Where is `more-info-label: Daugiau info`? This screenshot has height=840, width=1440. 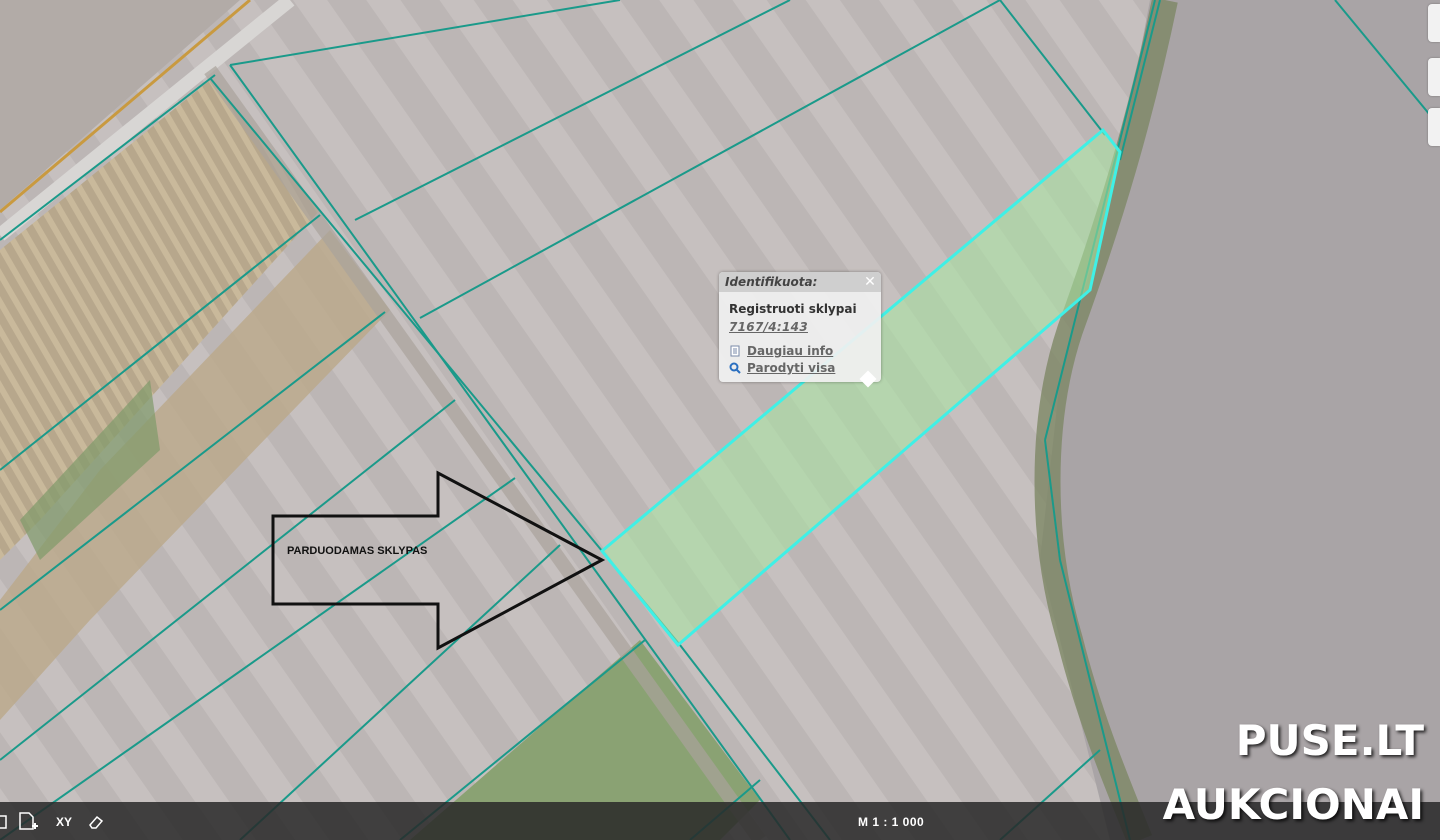
more-info-label: Daugiau info is located at coordinates (790, 351).